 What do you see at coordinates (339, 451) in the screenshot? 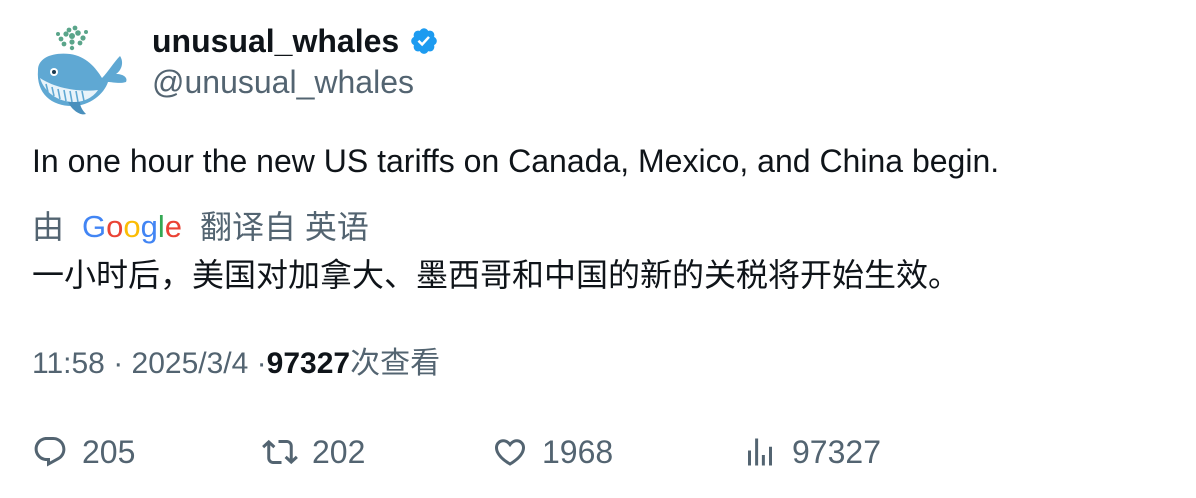
I see `retweet-count: 202` at bounding box center [339, 451].